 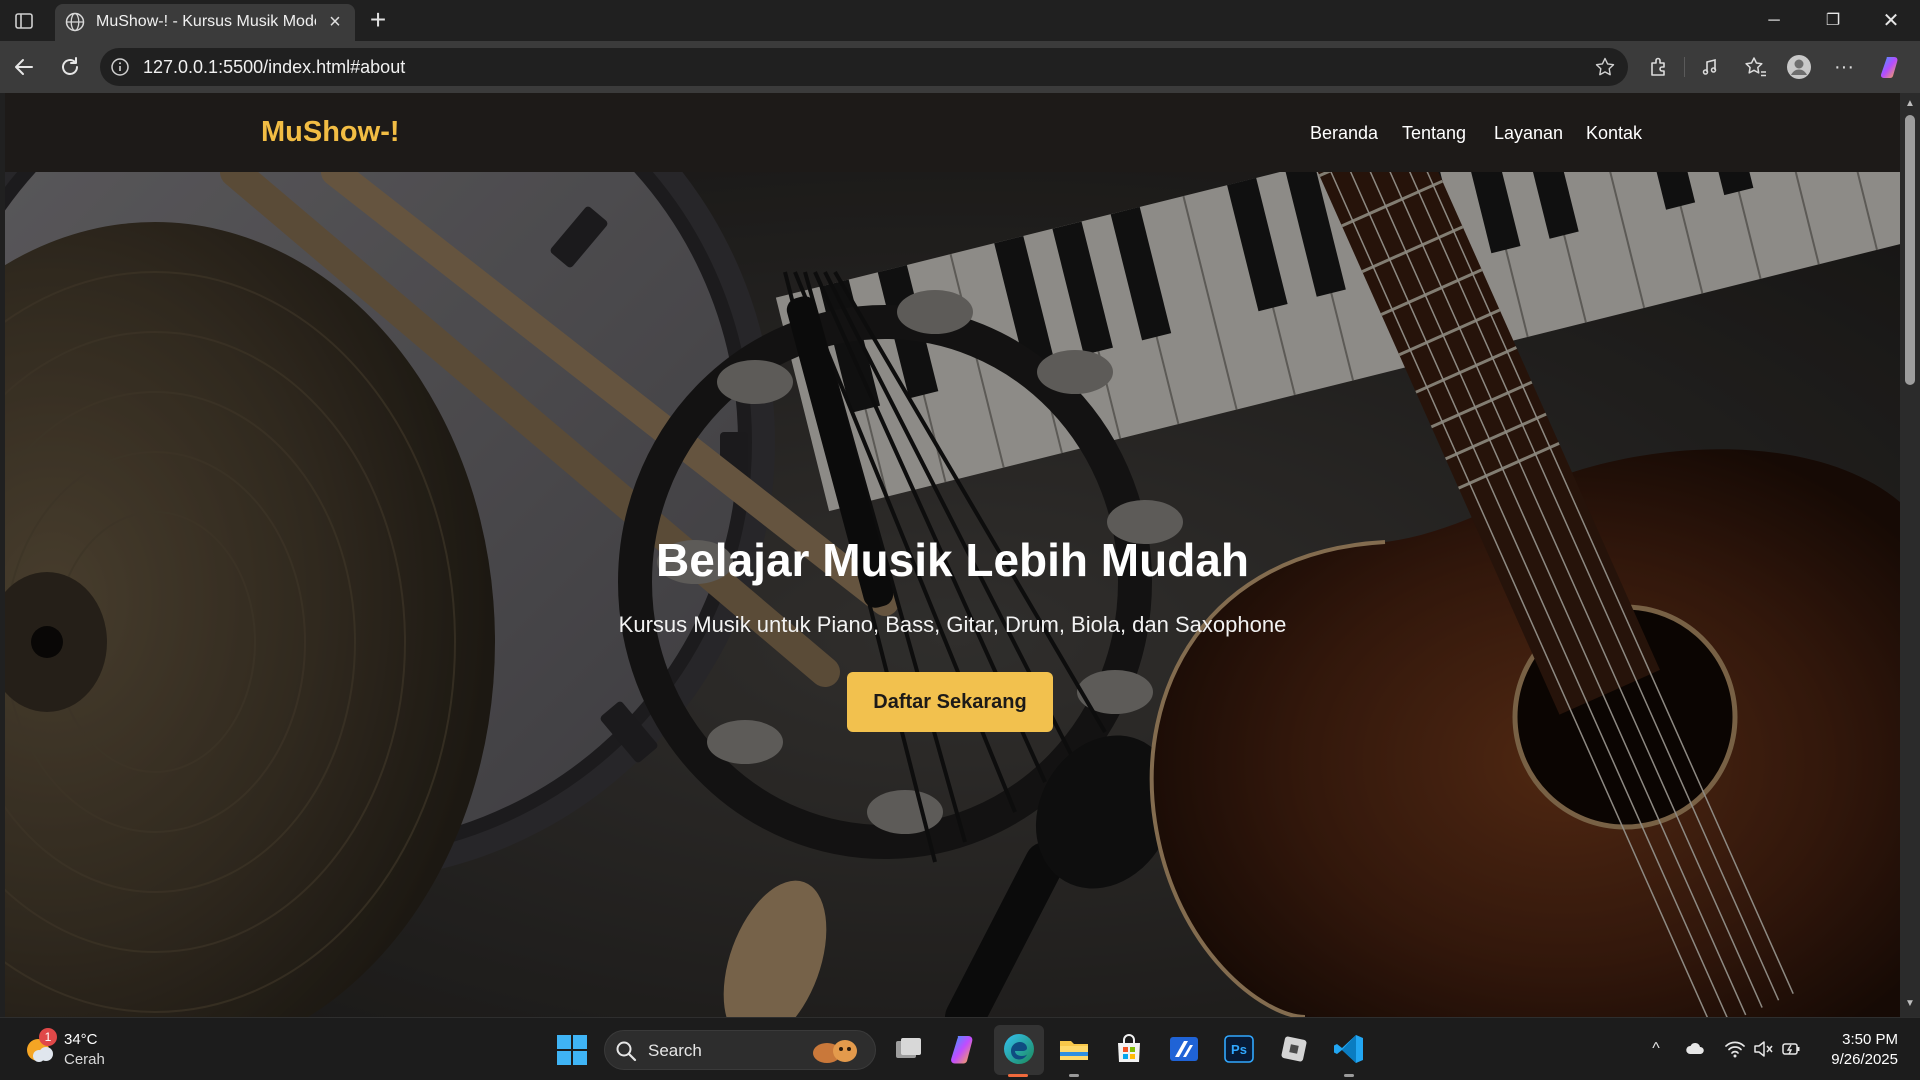 What do you see at coordinates (84, 1059) in the screenshot?
I see `weather-condition: Cerah` at bounding box center [84, 1059].